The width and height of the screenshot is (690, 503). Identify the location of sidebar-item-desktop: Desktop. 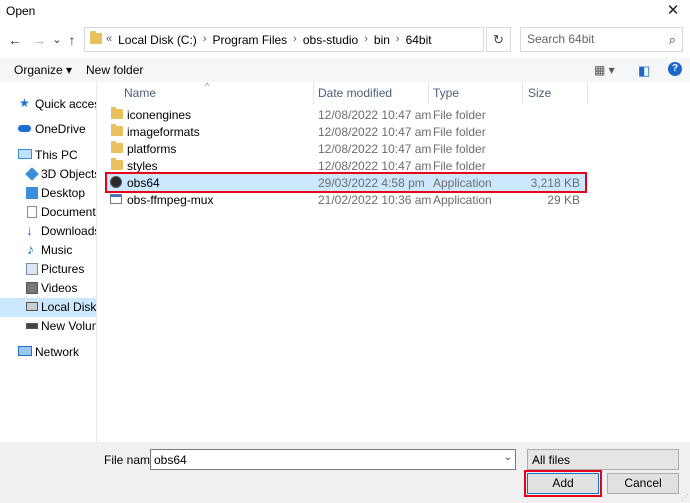
(48, 193).